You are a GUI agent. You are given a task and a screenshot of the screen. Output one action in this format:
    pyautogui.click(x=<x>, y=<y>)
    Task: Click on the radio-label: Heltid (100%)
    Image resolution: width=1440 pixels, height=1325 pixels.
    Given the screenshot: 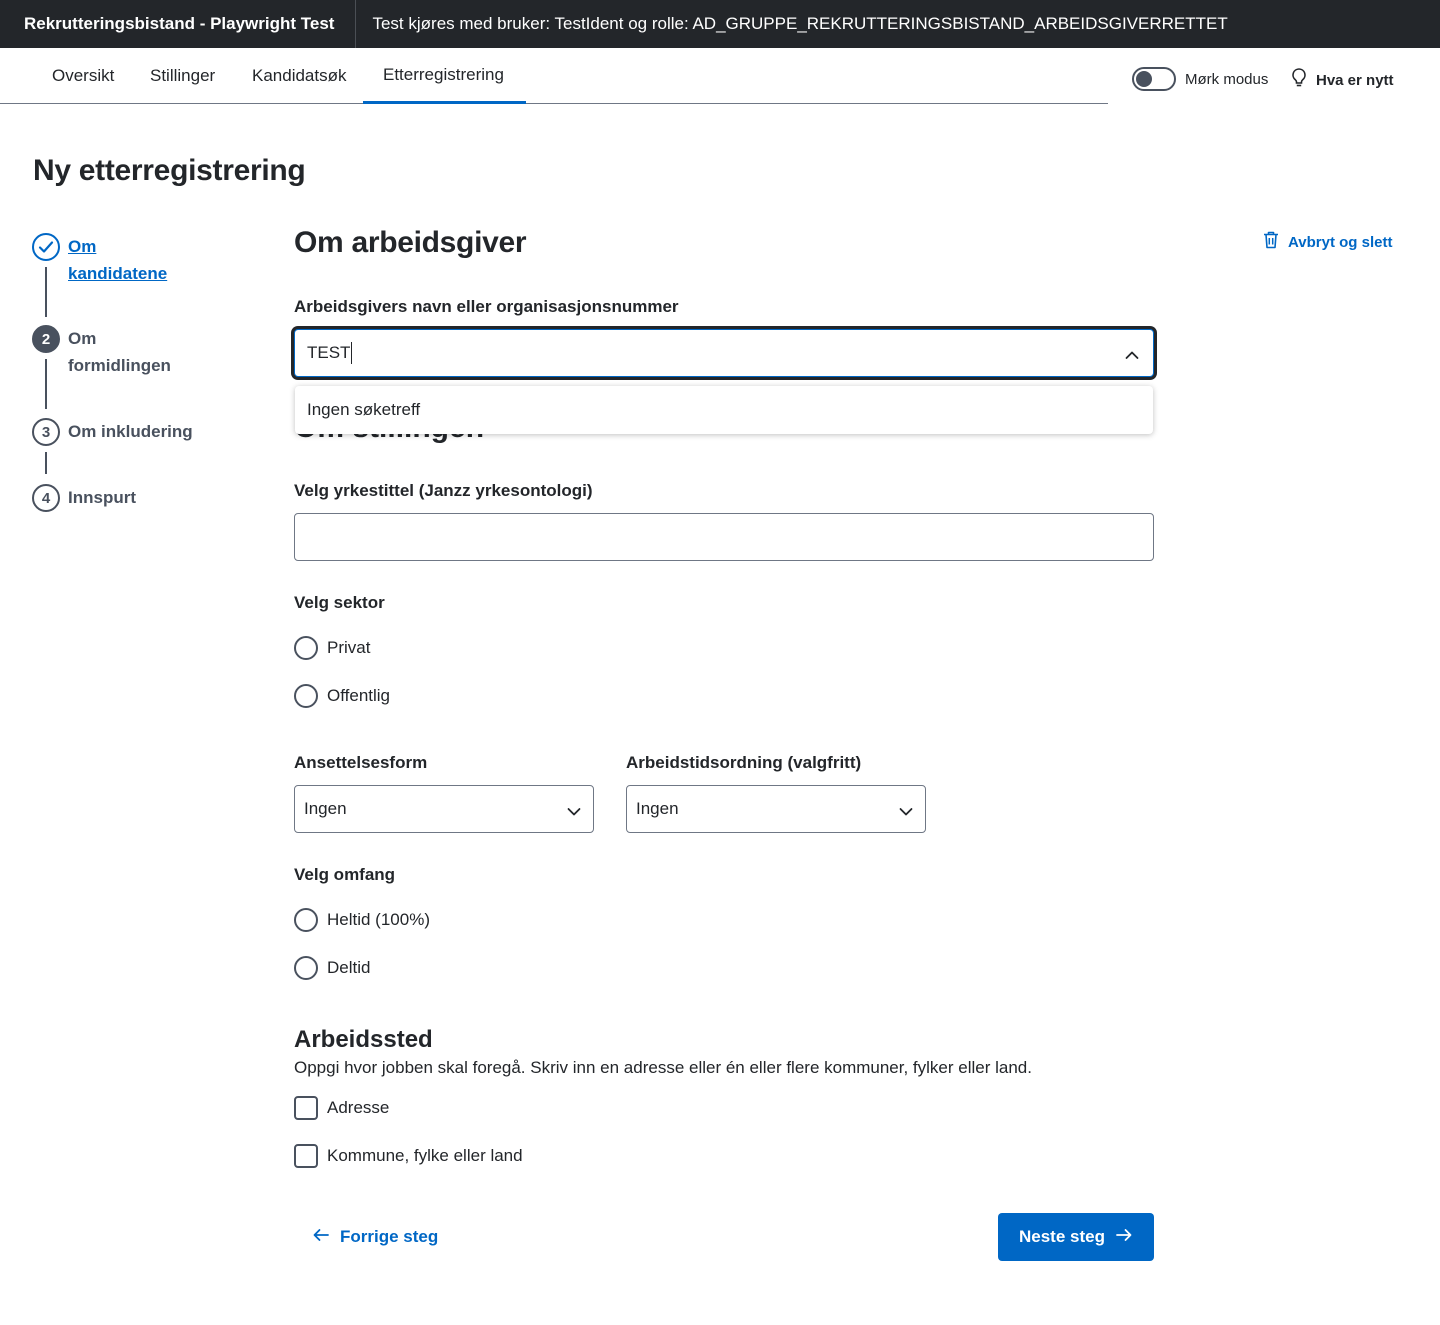 What is the action you would take?
    pyautogui.click(x=378, y=919)
    